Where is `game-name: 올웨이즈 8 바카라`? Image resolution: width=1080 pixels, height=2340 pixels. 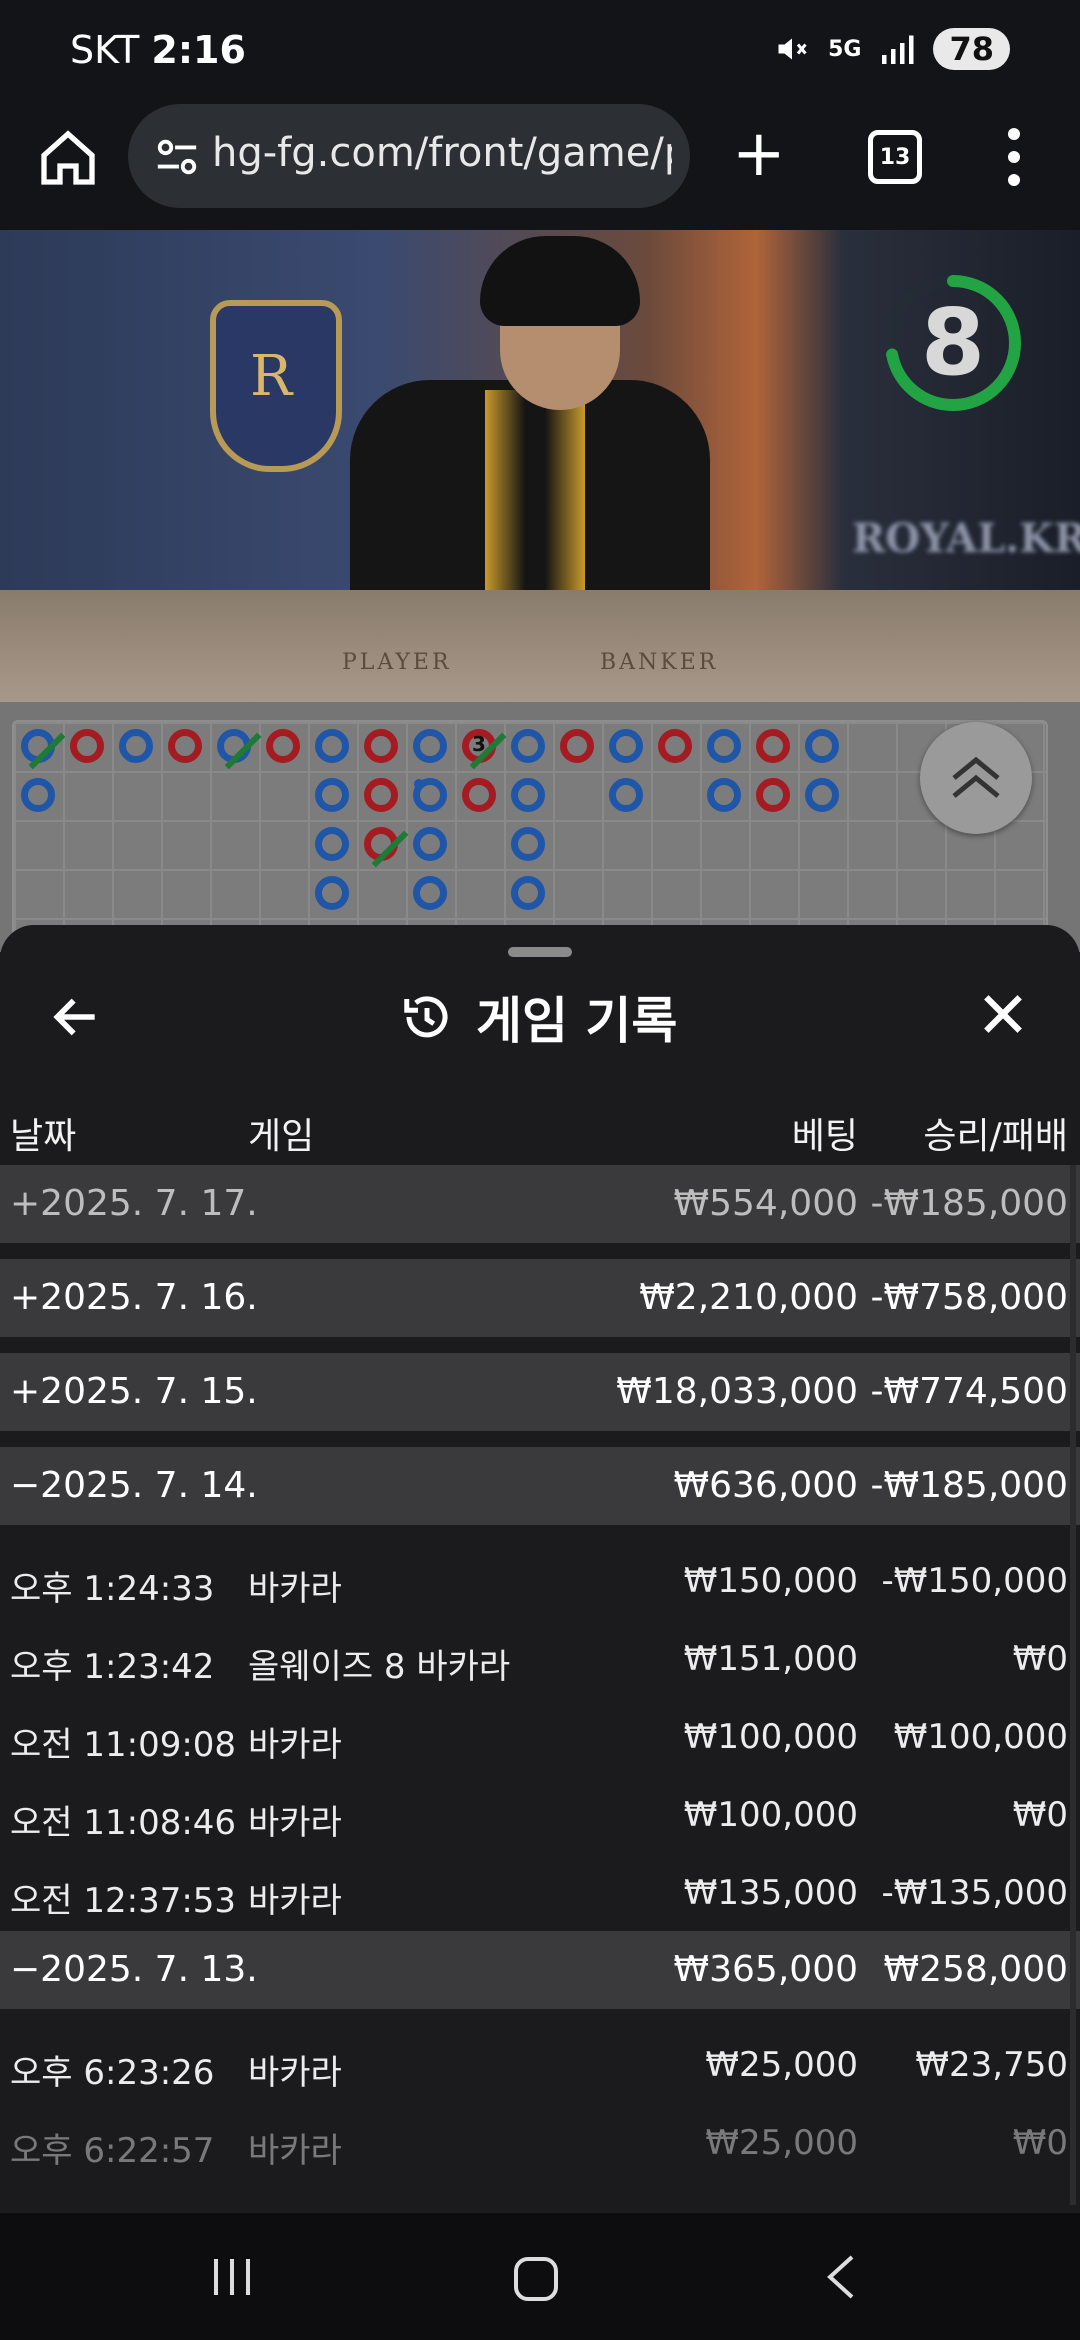 game-name: 올웨이즈 8 바카라 is located at coordinates (379, 1667).